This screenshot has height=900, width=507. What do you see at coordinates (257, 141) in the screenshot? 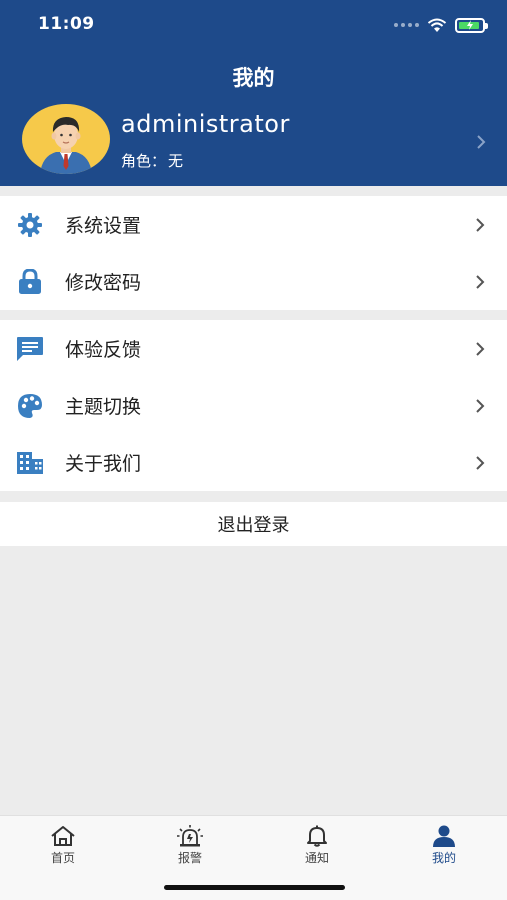
I see `profile-card: administrator 角色：无` at bounding box center [257, 141].